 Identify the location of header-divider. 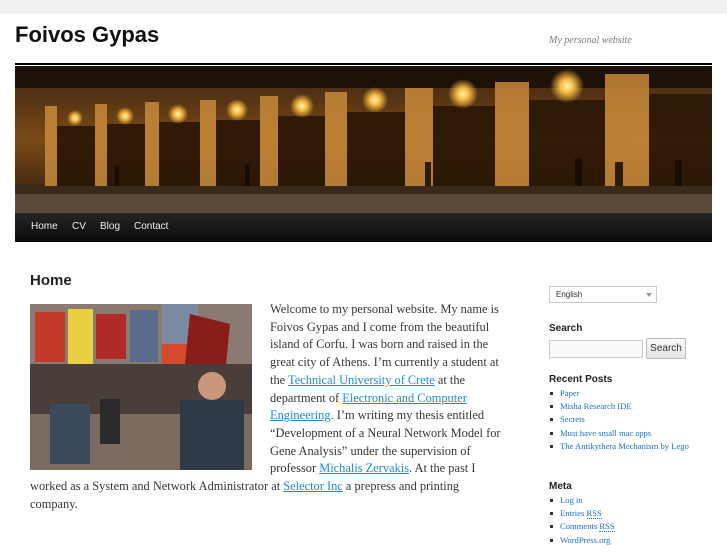
(363, 64).